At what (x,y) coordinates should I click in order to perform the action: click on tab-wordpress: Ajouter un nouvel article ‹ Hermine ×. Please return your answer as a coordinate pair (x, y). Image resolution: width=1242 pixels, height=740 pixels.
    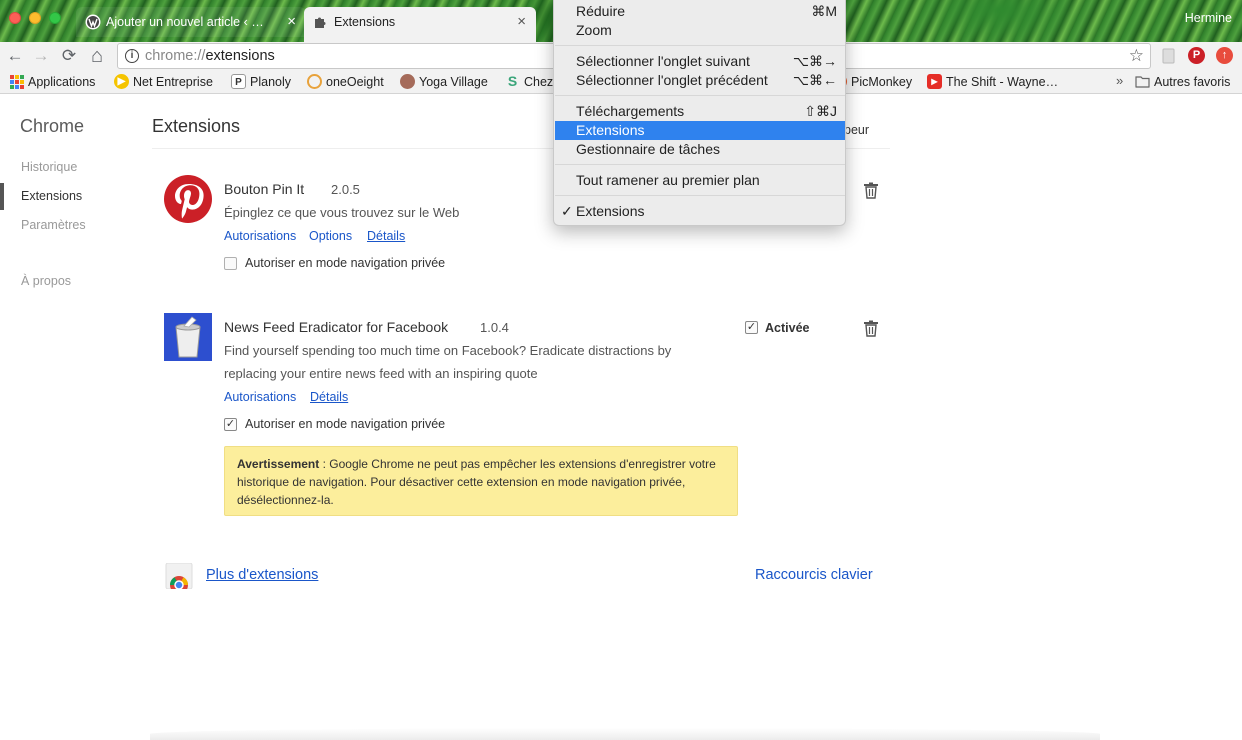
    Looking at the image, I should click on (191, 22).